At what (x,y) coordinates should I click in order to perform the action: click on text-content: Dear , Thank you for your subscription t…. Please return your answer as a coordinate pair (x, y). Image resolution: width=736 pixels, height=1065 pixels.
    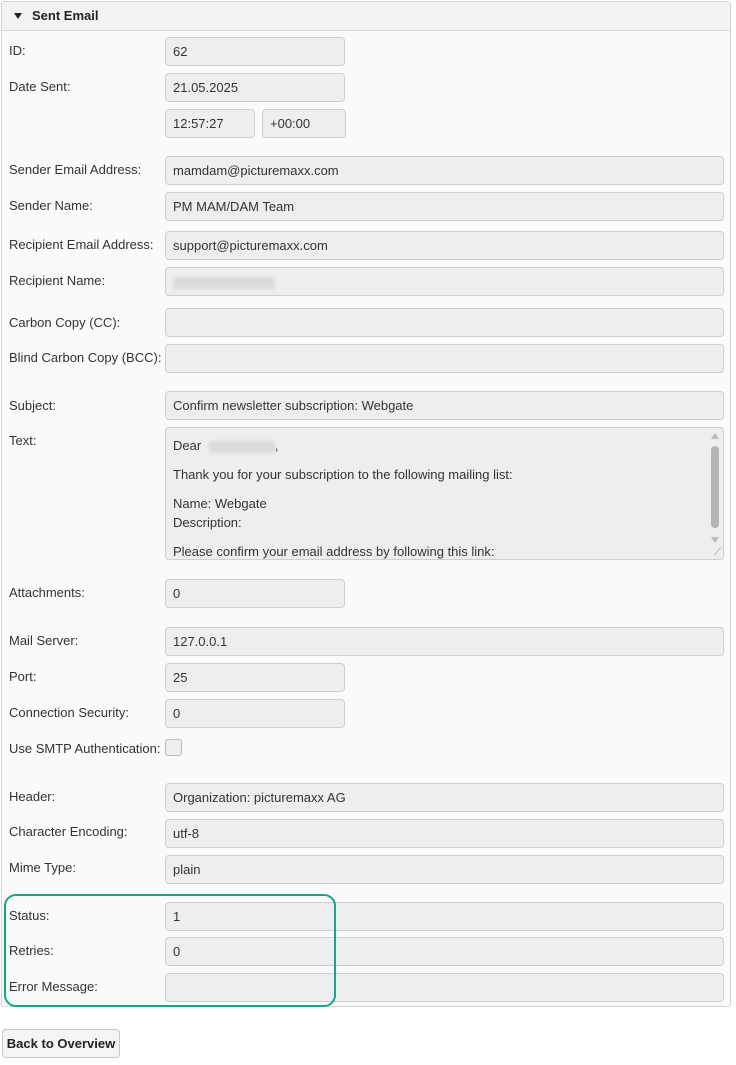
    Looking at the image, I should click on (437, 497).